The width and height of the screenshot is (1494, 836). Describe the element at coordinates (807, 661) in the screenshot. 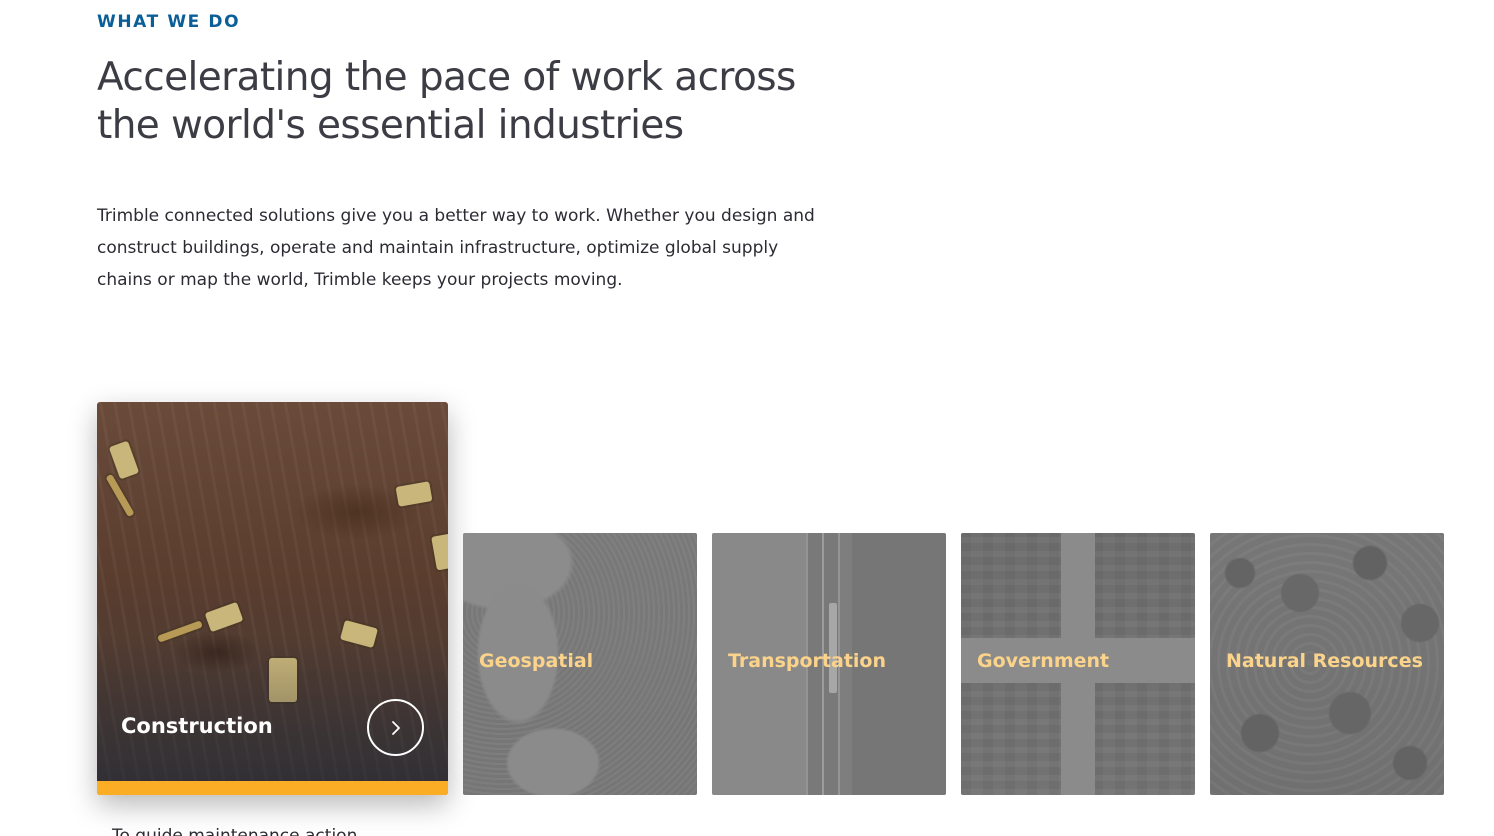

I see `industry-card-label: Transportation` at that location.